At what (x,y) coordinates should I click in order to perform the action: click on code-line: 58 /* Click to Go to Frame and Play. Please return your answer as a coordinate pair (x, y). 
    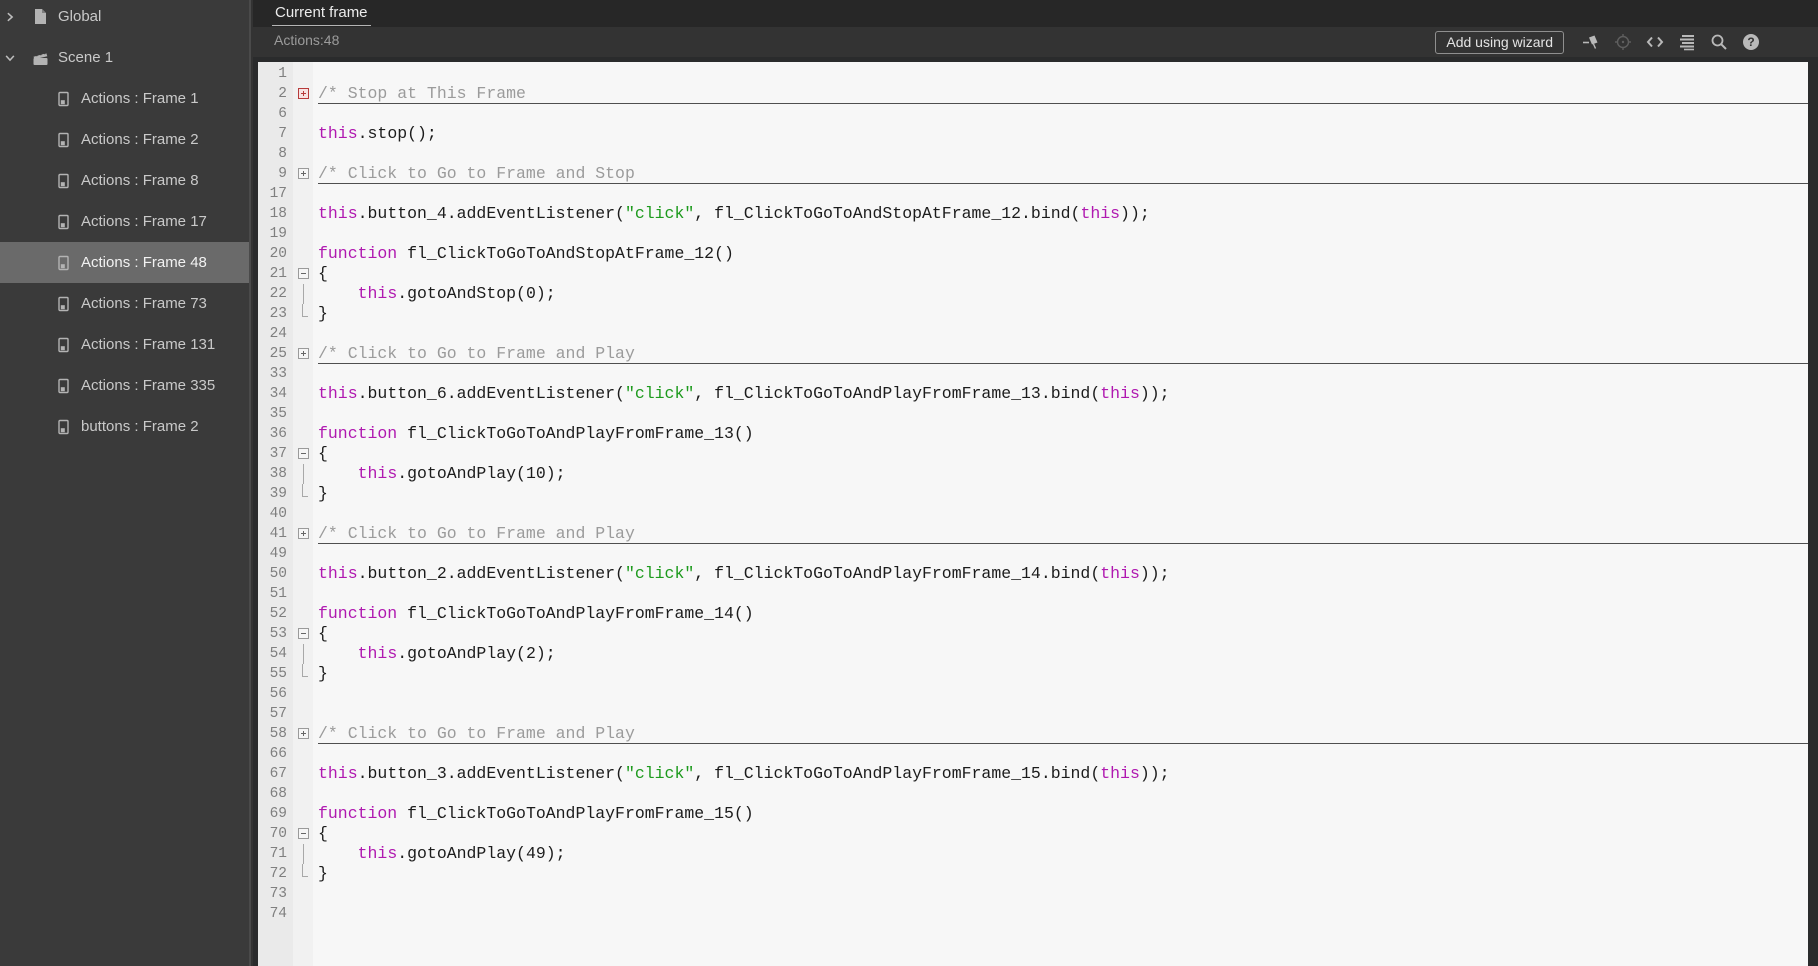
    Looking at the image, I should click on (1033, 734).